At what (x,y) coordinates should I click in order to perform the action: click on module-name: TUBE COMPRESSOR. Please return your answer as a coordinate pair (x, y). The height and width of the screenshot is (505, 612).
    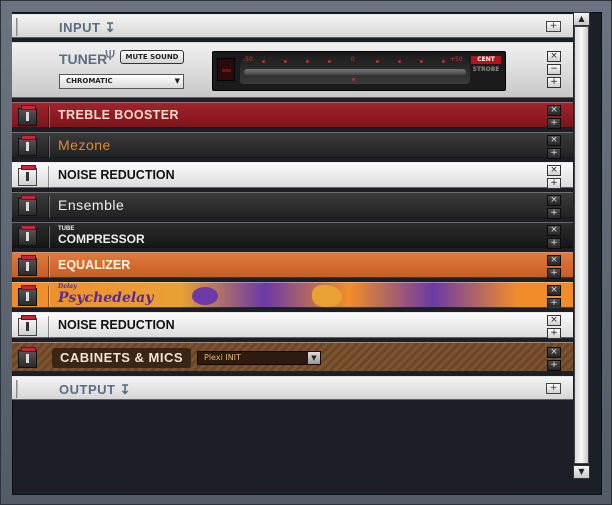
    Looking at the image, I should click on (101, 235).